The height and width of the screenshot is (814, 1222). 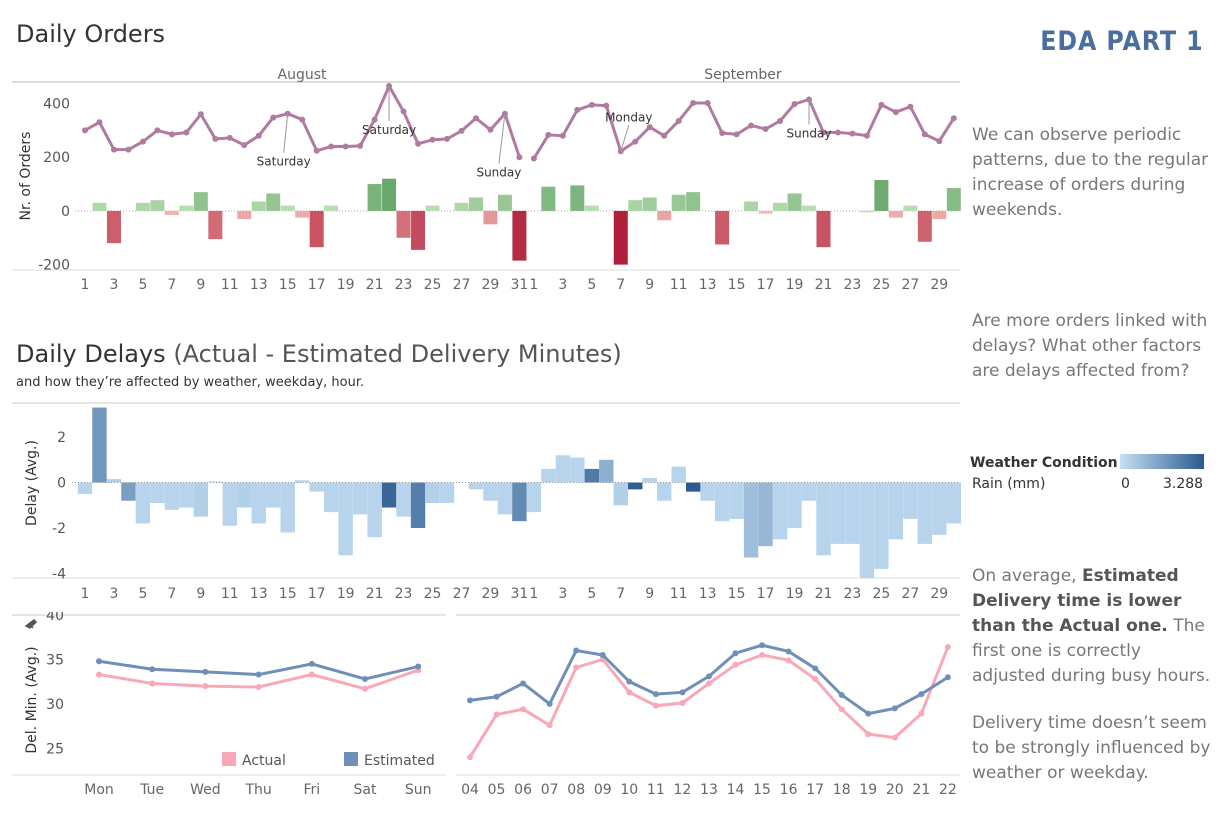 What do you see at coordinates (264, 761) in the screenshot?
I see `legend-label: Actual` at bounding box center [264, 761].